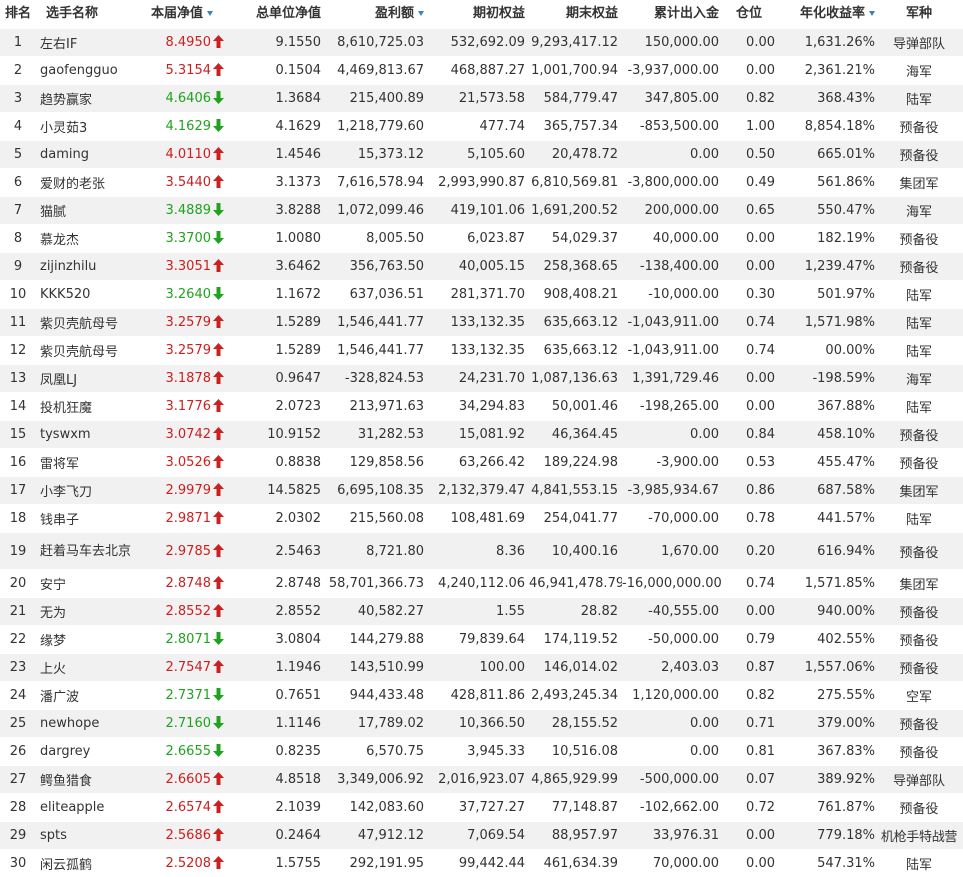 This screenshot has height=877, width=963. I want to click on cell-rank: 9, so click(20, 266).